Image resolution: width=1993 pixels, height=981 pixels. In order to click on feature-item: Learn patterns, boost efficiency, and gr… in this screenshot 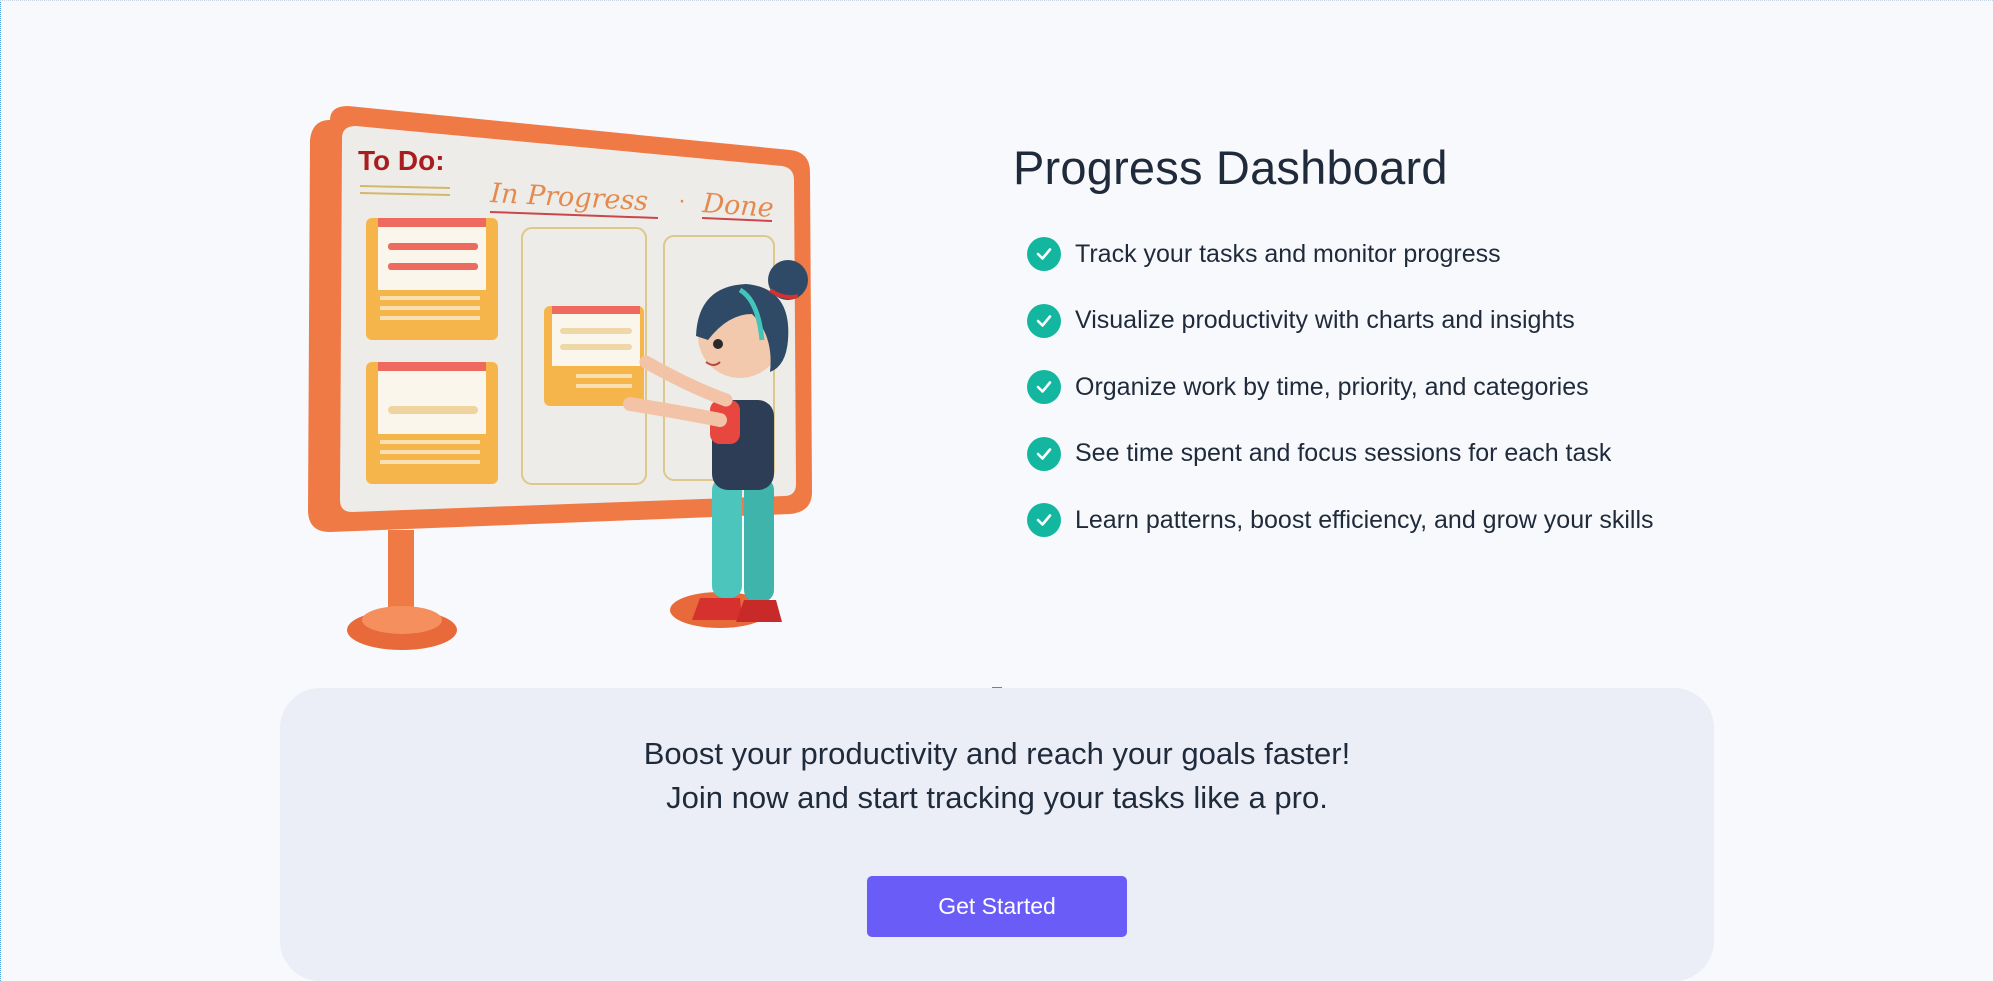, I will do `click(1400, 520)`.